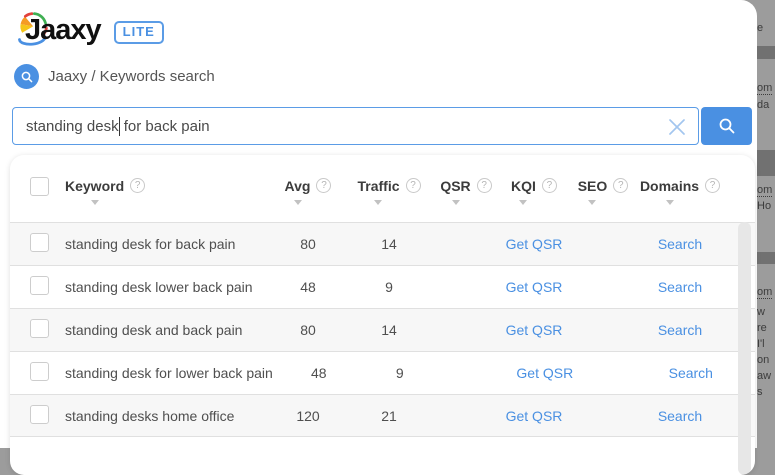 Image resolution: width=775 pixels, height=475 pixels. What do you see at coordinates (72, 126) in the screenshot?
I see `search-input-text: standing desk` at bounding box center [72, 126].